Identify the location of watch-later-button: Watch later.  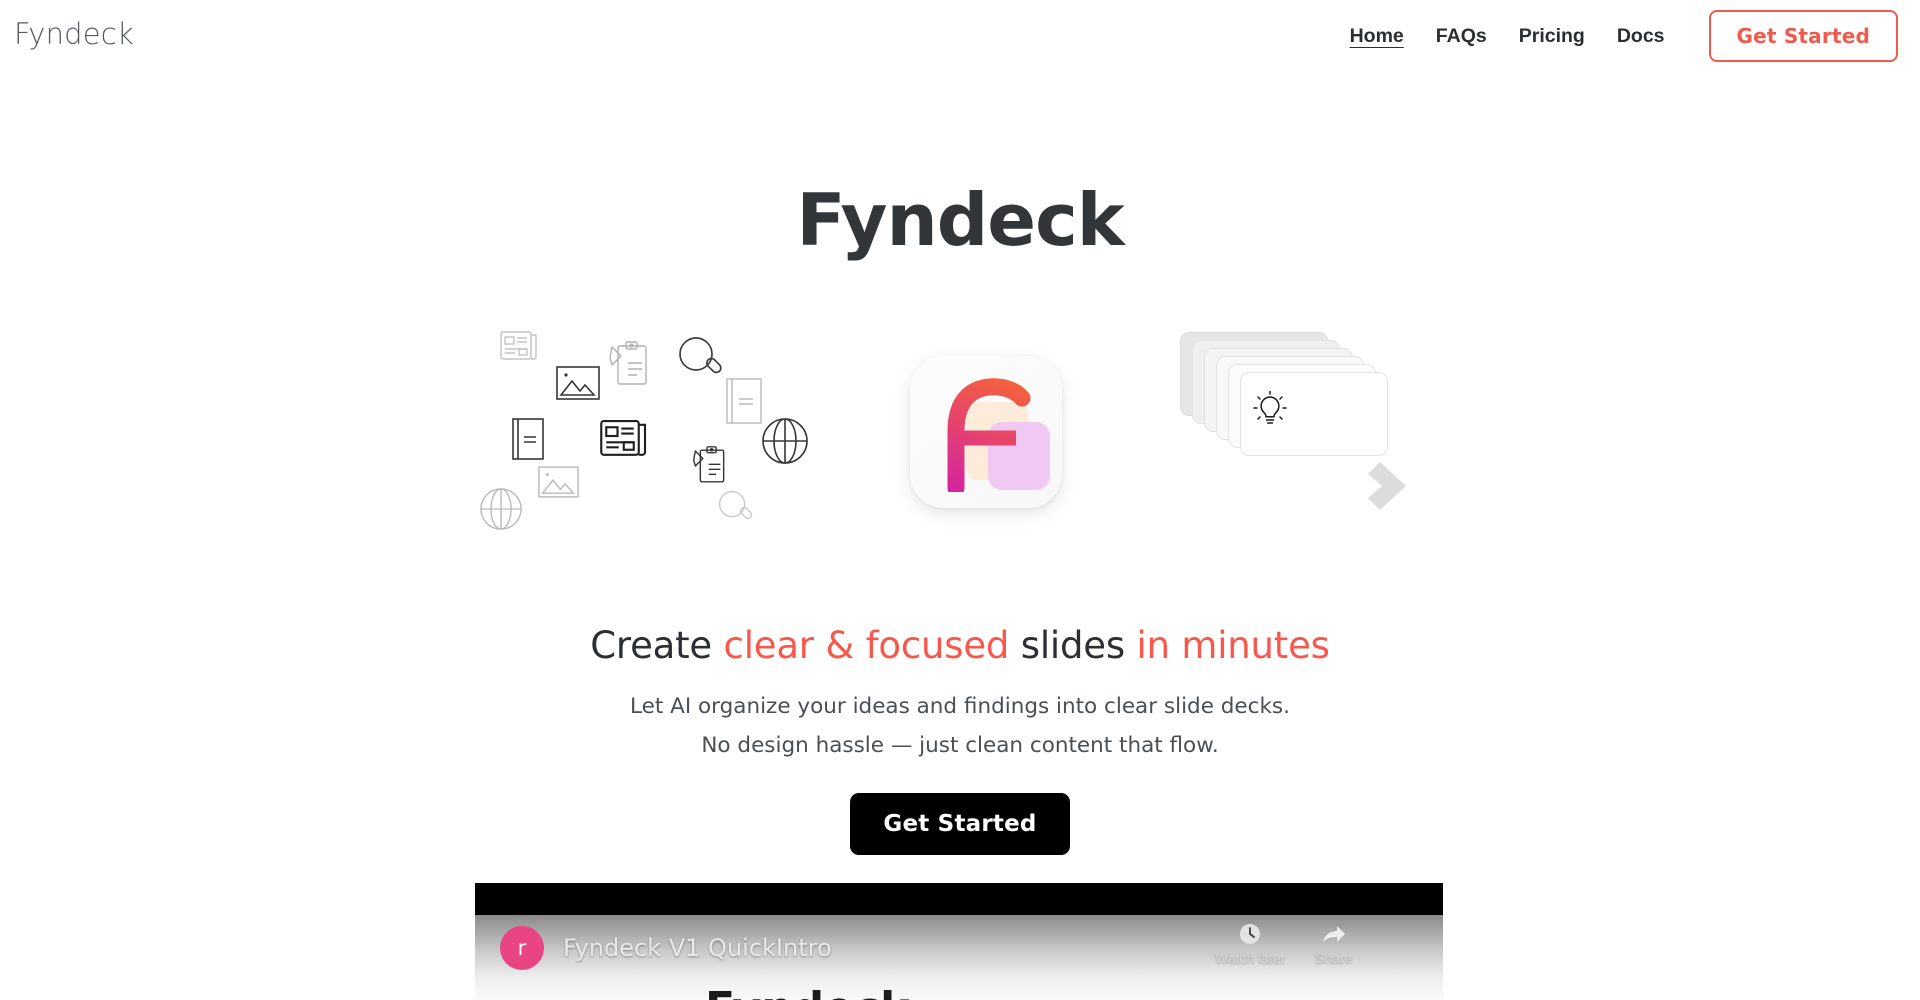
(1250, 944).